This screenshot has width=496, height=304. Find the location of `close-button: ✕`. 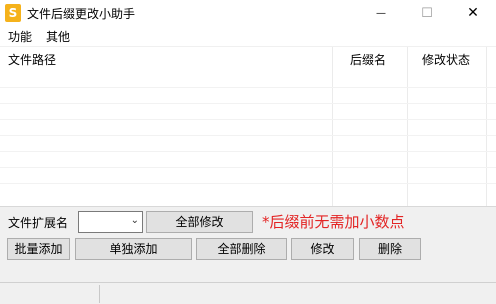

close-button: ✕ is located at coordinates (473, 13).